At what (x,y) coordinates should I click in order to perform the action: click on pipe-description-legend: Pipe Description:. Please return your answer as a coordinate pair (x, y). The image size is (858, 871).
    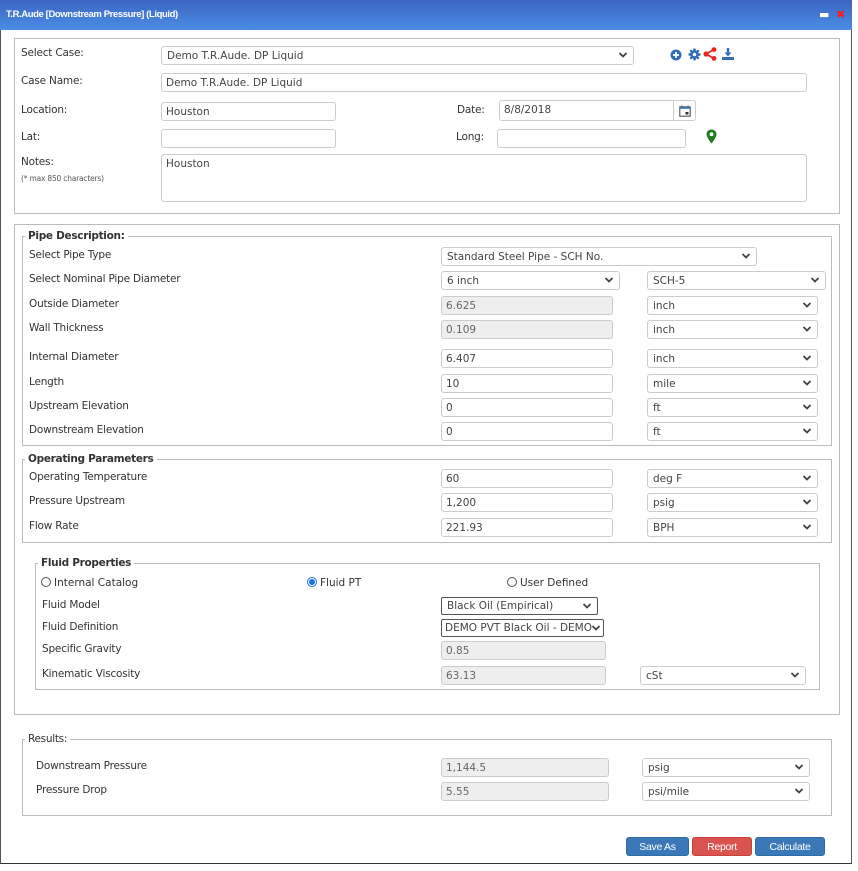
    Looking at the image, I should click on (76, 236).